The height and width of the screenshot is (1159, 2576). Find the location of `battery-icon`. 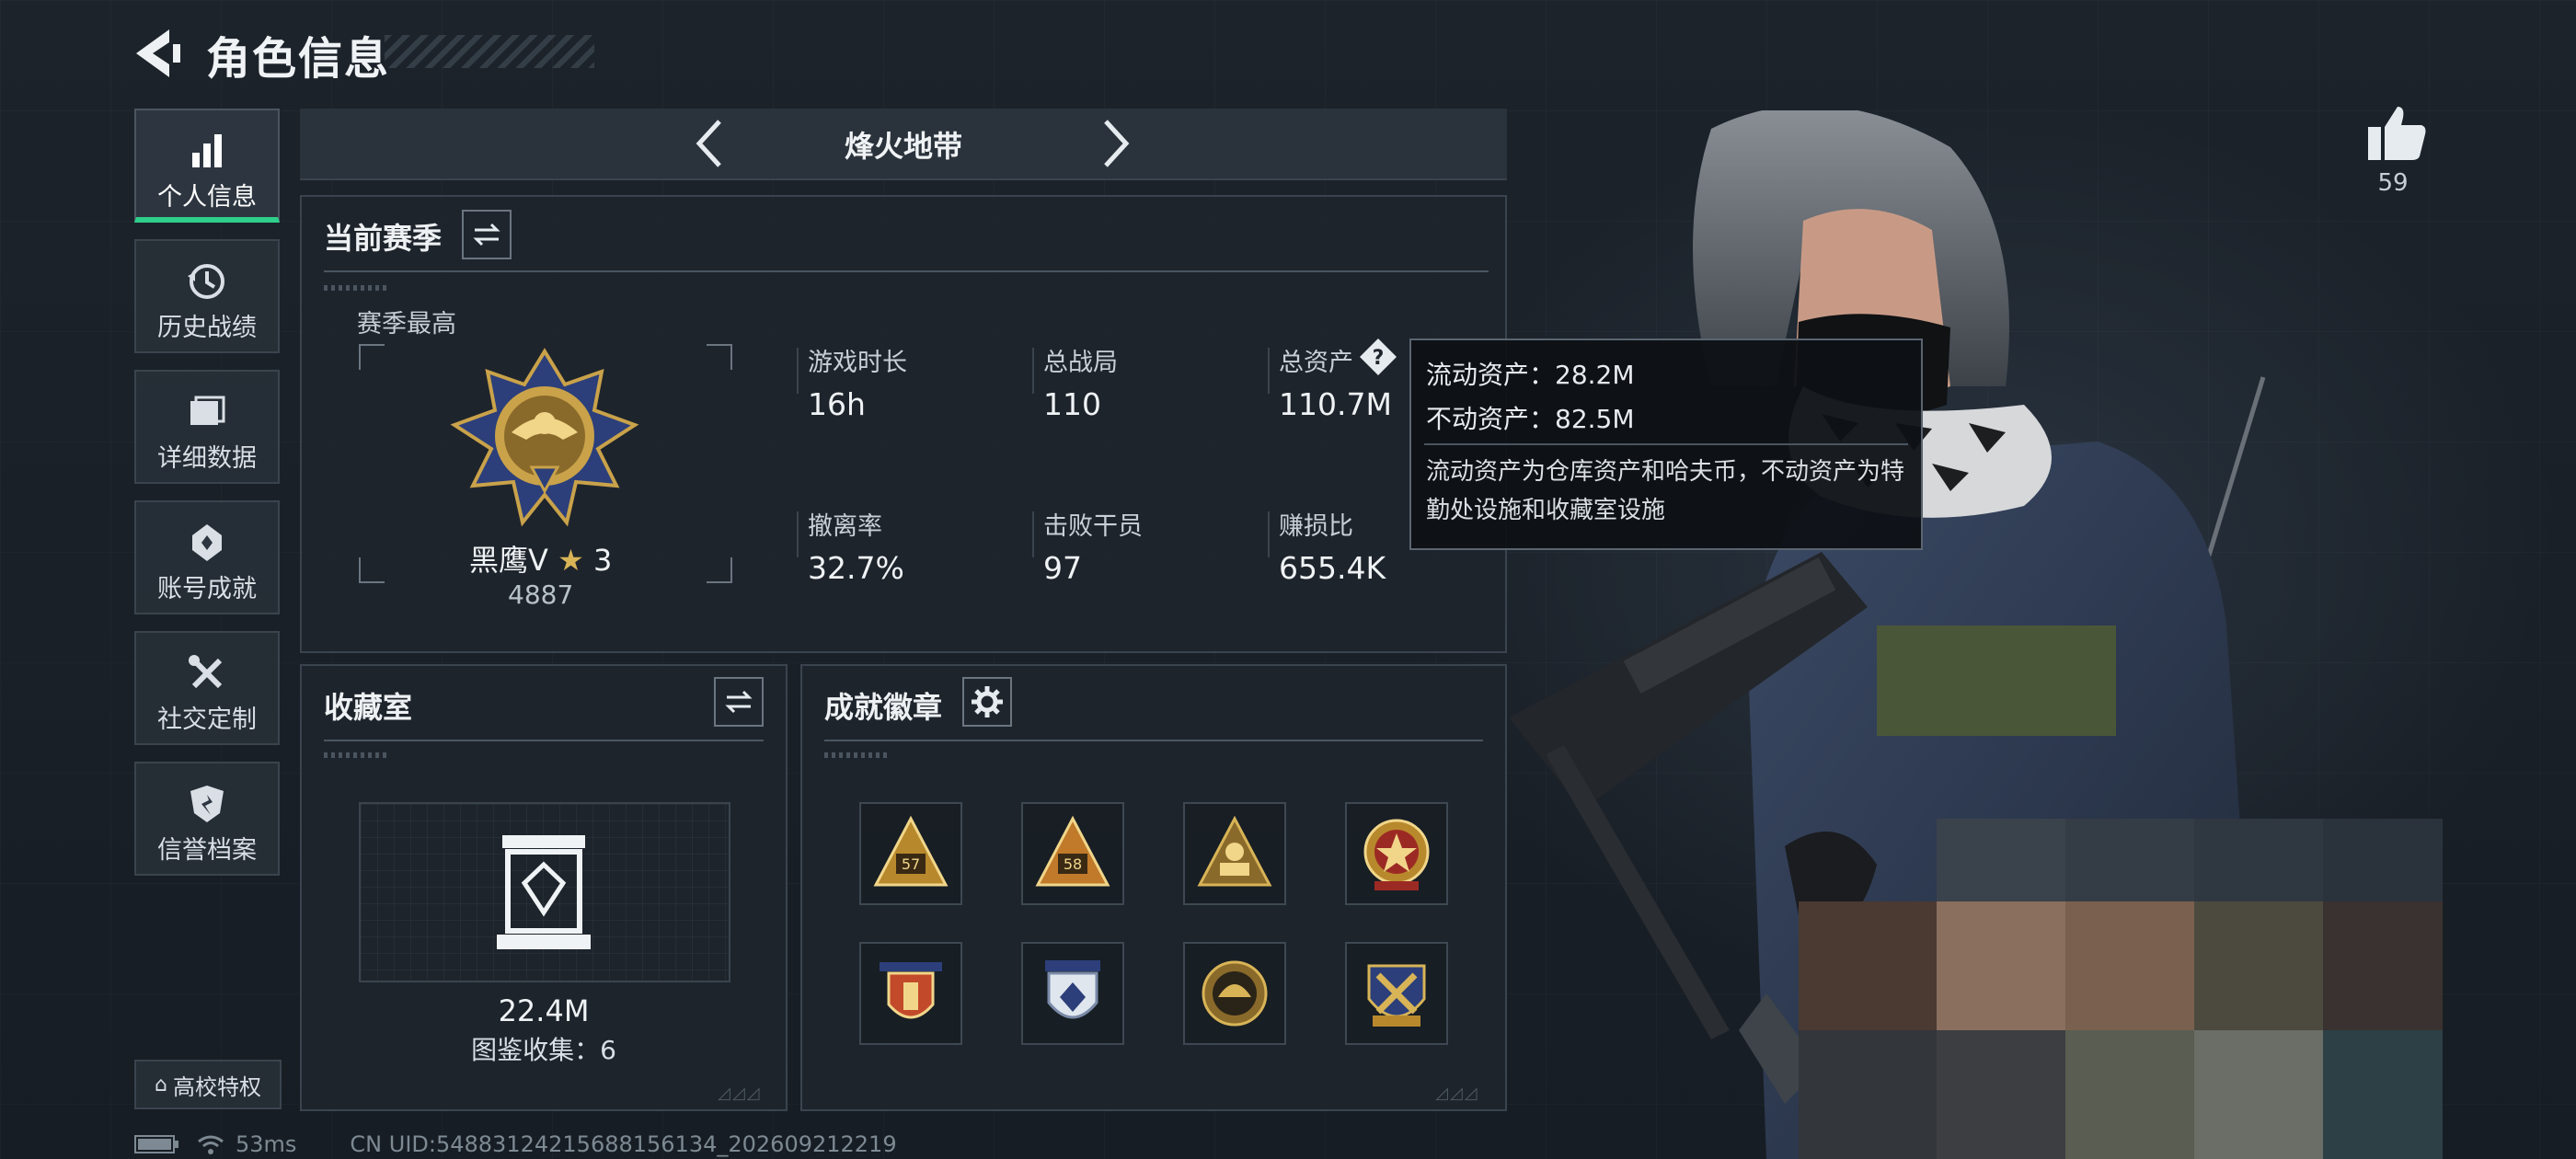

battery-icon is located at coordinates (156, 1144).